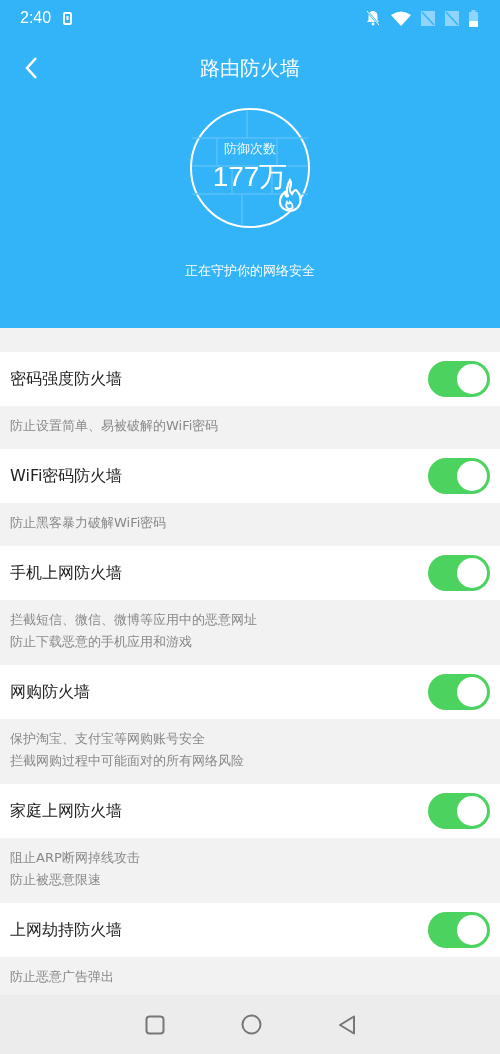 The width and height of the screenshot is (500, 1054). I want to click on setting-description: 防止黑客暴力破解WiFi密码, so click(89, 523).